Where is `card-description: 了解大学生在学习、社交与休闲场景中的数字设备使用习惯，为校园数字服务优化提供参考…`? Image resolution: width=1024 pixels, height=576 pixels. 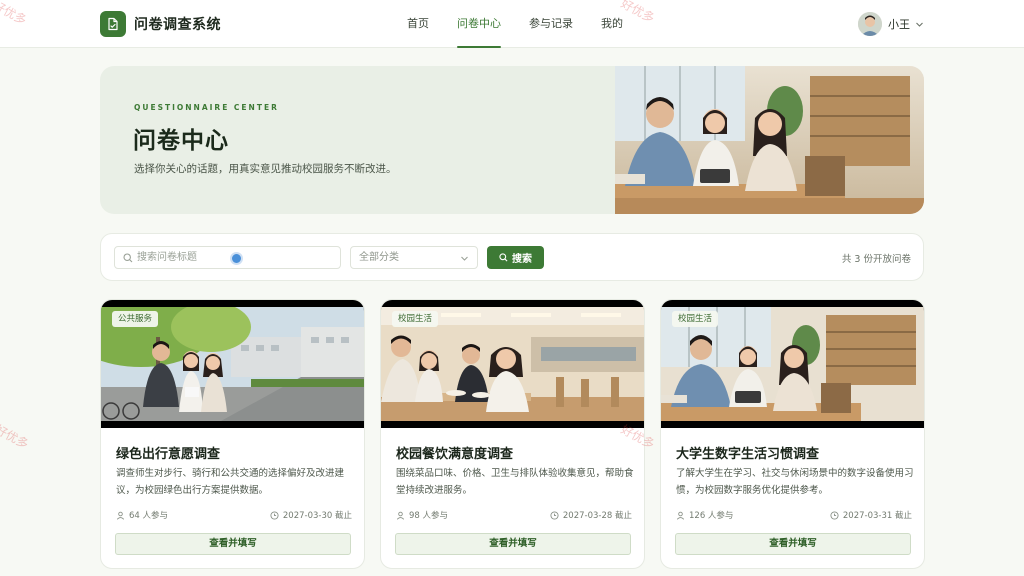
card-description: 了解大学生在学习、社交与休闲场景中的数字设备使用习惯，为校园数字服务优化提供参考… is located at coordinates (795, 482).